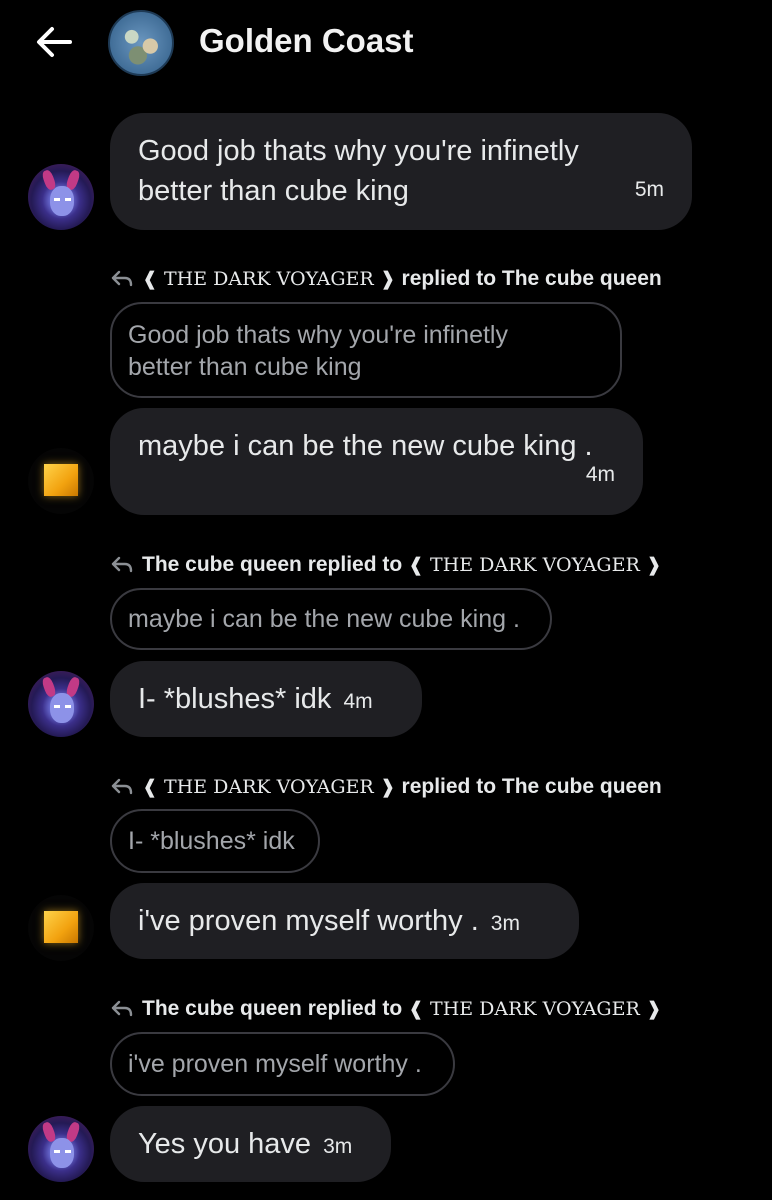 The image size is (772, 1200). I want to click on quoted-message: i've proven myself worthy ., so click(282, 1064).